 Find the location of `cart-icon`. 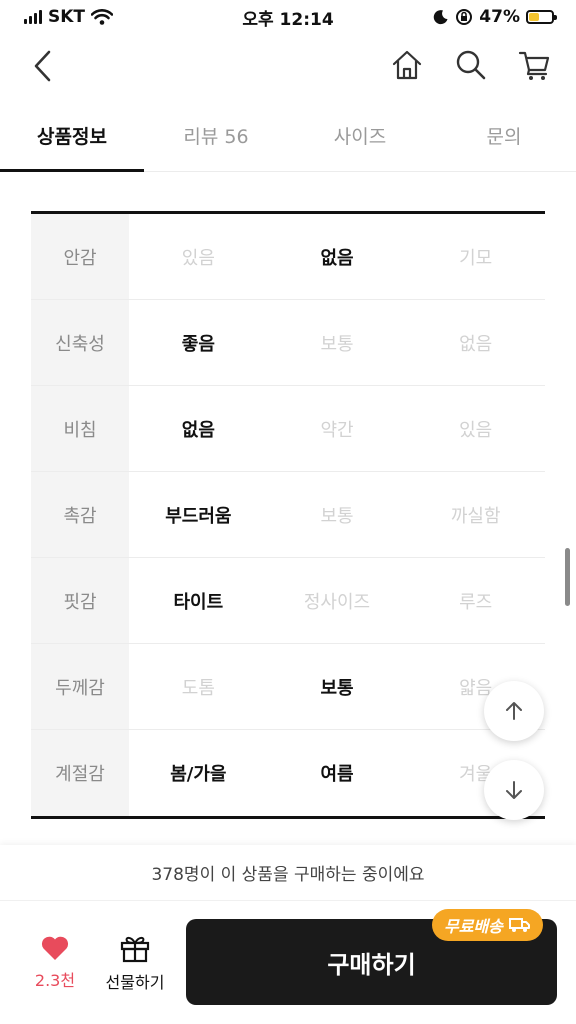

cart-icon is located at coordinates (535, 65).